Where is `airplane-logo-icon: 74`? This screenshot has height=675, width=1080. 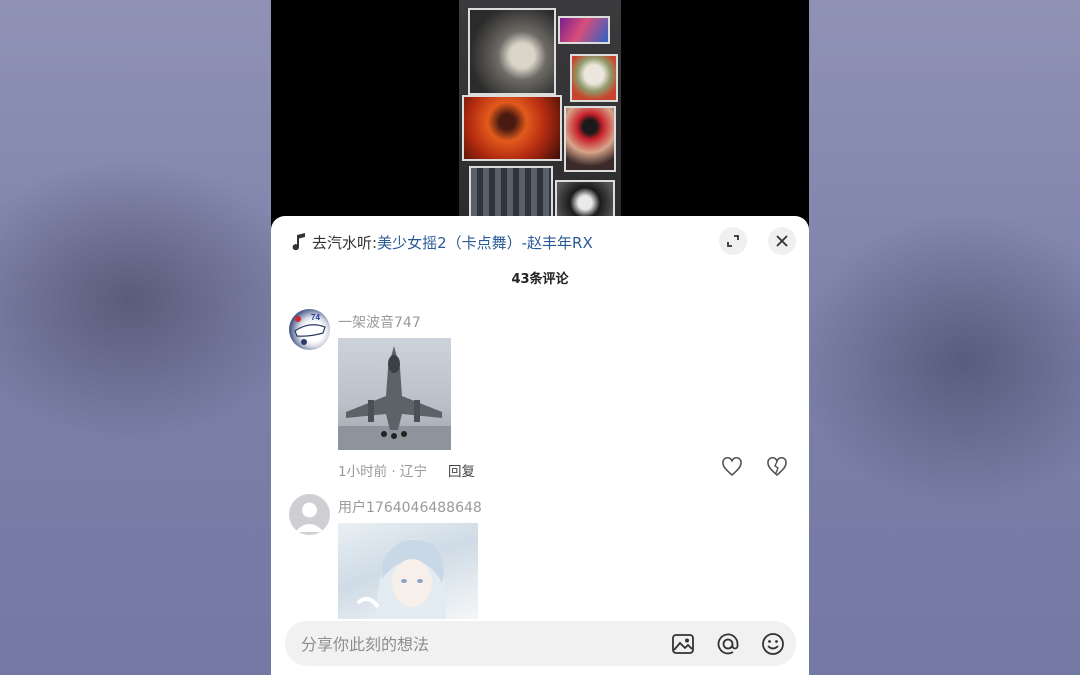 airplane-logo-icon: 74 is located at coordinates (310, 329).